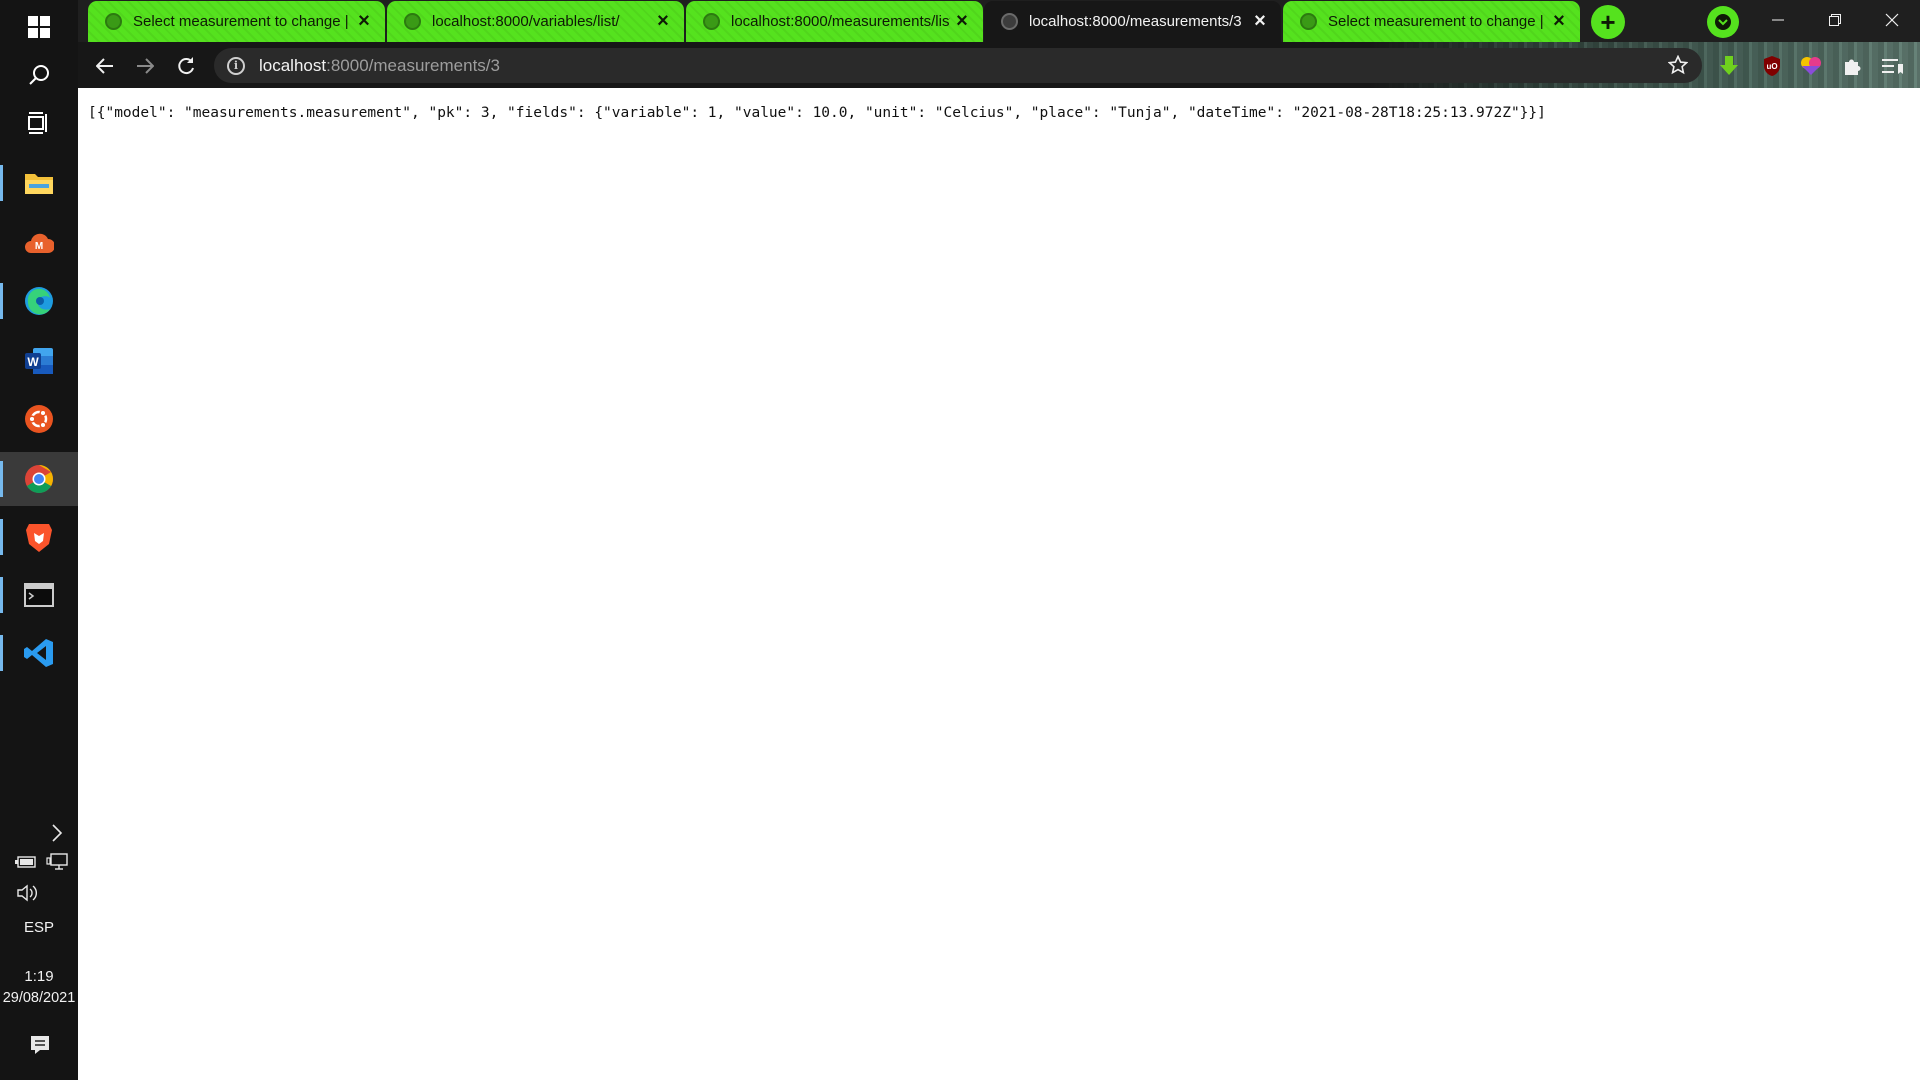 The width and height of the screenshot is (1920, 1080). I want to click on color-extension-button, so click(1811, 66).